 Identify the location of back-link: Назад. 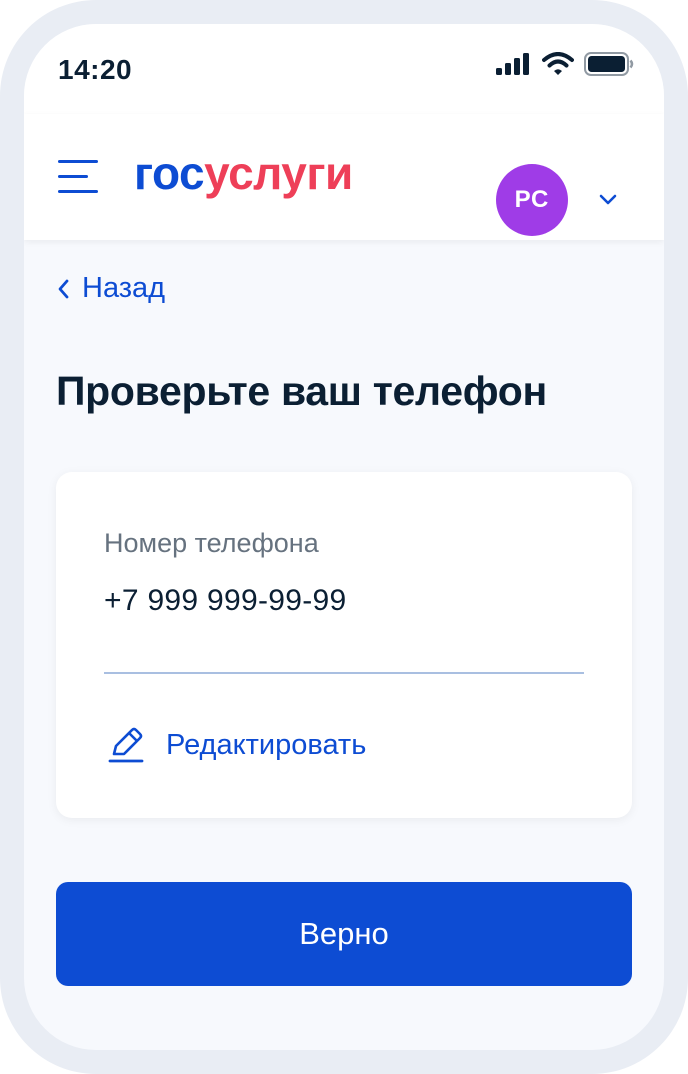
(110, 288).